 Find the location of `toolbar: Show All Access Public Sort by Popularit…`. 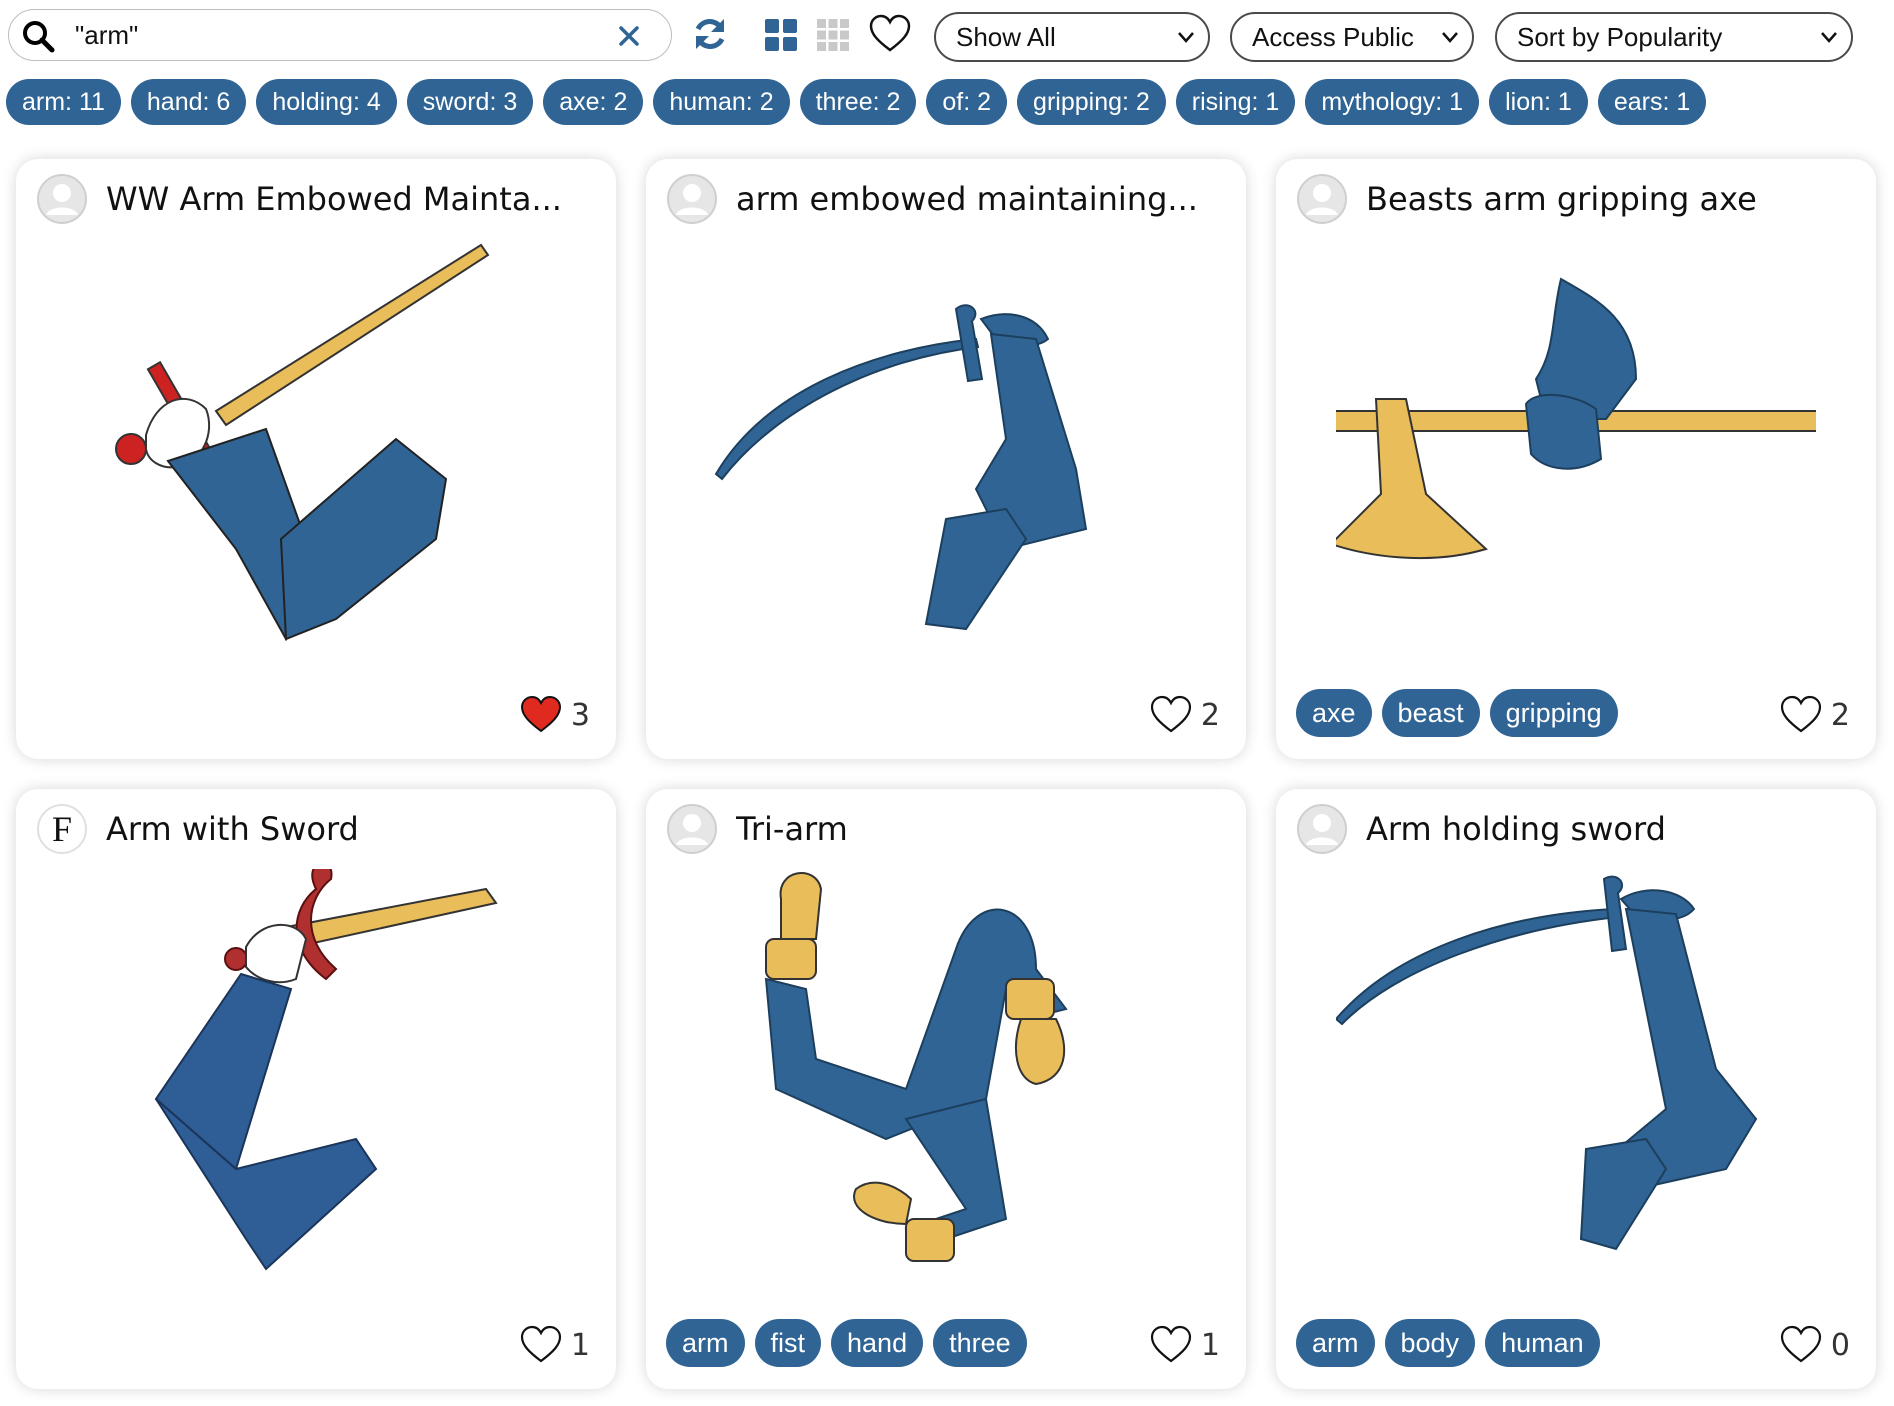

toolbar: Show All Access Public Sort by Popularit… is located at coordinates (947, 36).